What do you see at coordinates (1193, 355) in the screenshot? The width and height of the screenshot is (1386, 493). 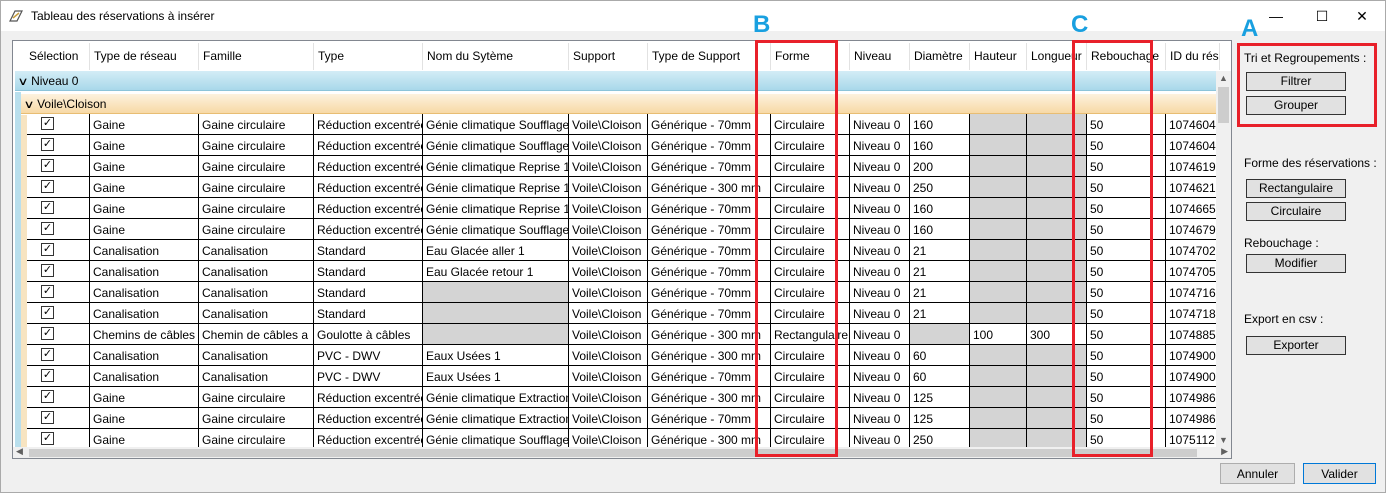 I see `cell-id-reseau: 1074900` at bounding box center [1193, 355].